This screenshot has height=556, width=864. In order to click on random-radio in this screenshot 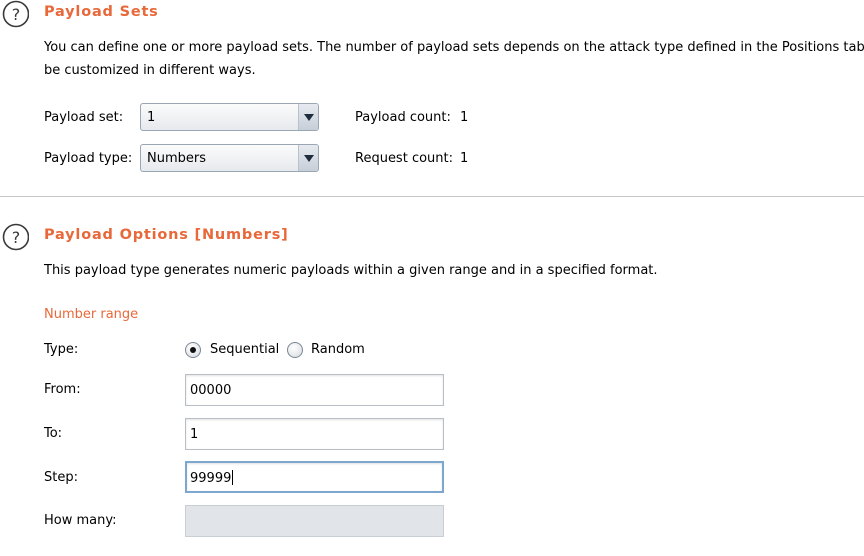, I will do `click(295, 350)`.